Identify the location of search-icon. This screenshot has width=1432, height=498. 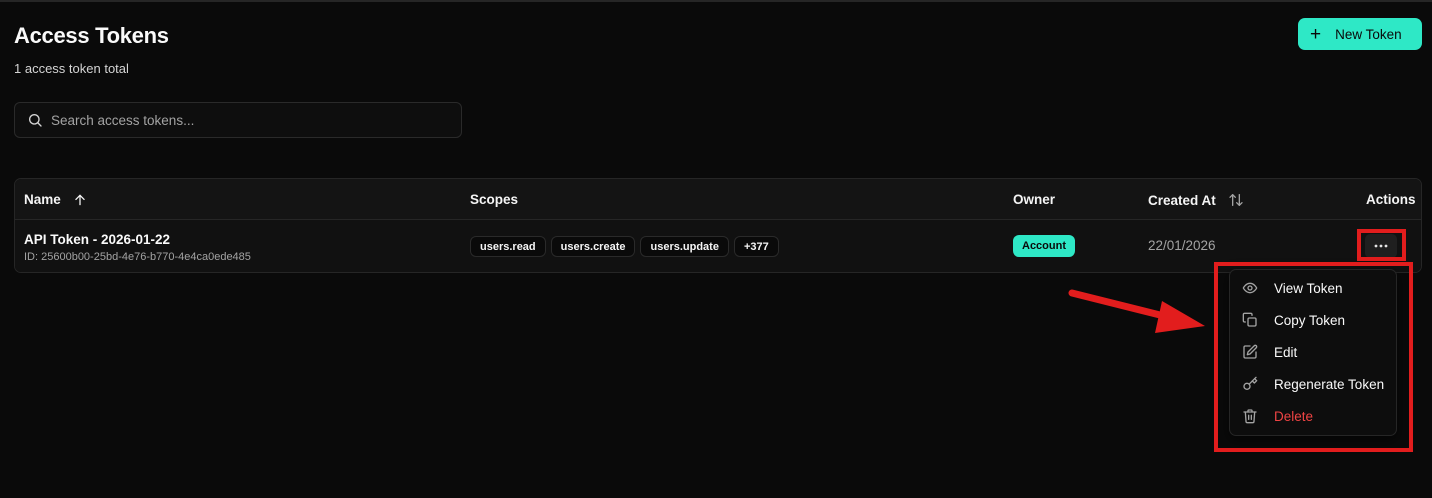
(35, 120).